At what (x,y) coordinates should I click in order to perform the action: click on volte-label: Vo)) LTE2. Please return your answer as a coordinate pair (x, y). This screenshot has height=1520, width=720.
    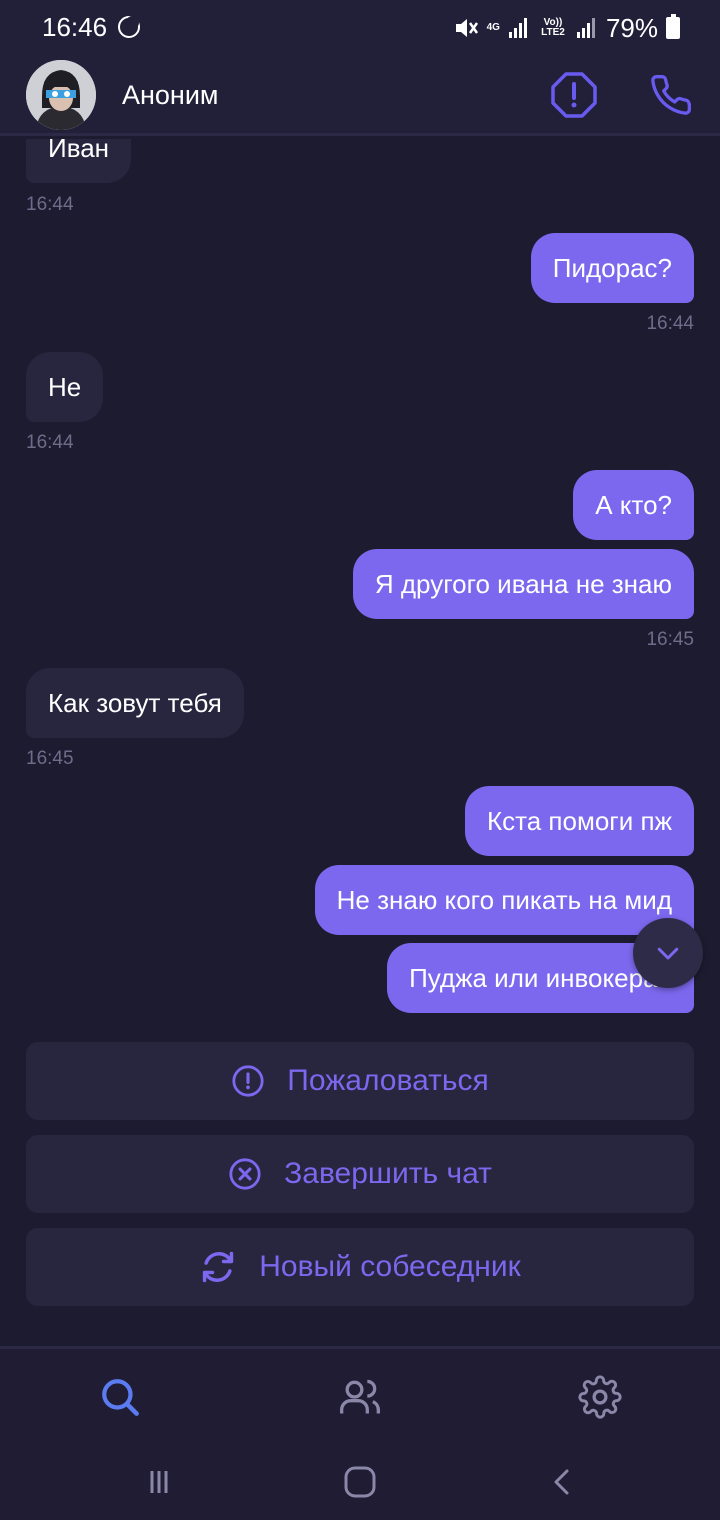
    Looking at the image, I should click on (553, 27).